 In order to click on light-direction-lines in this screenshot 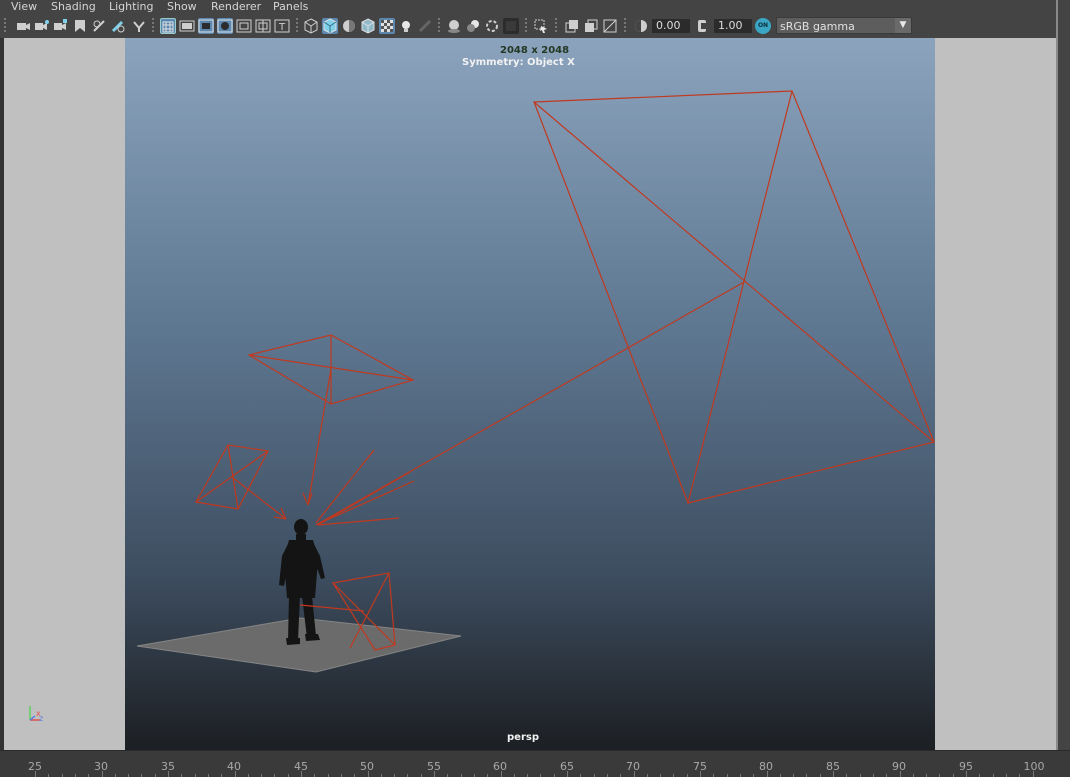, I will do `click(365, 487)`.